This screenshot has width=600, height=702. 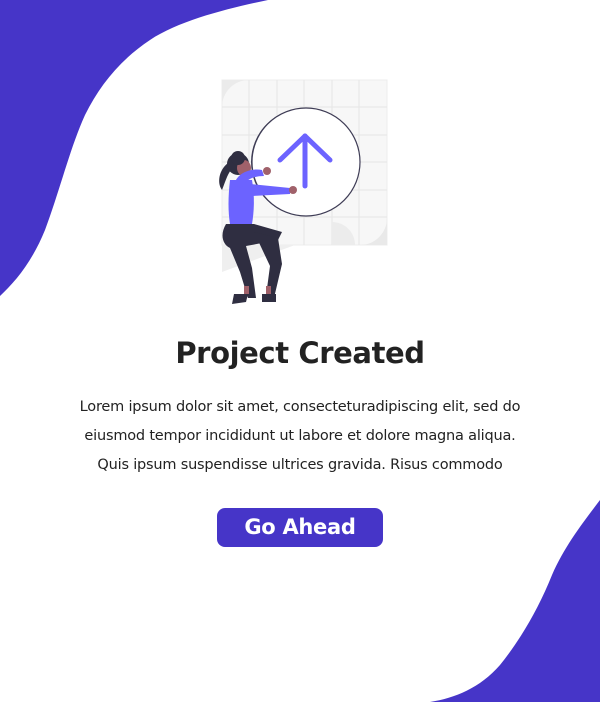 What do you see at coordinates (300, 527) in the screenshot?
I see `go-ahead-button: Go Ahead` at bounding box center [300, 527].